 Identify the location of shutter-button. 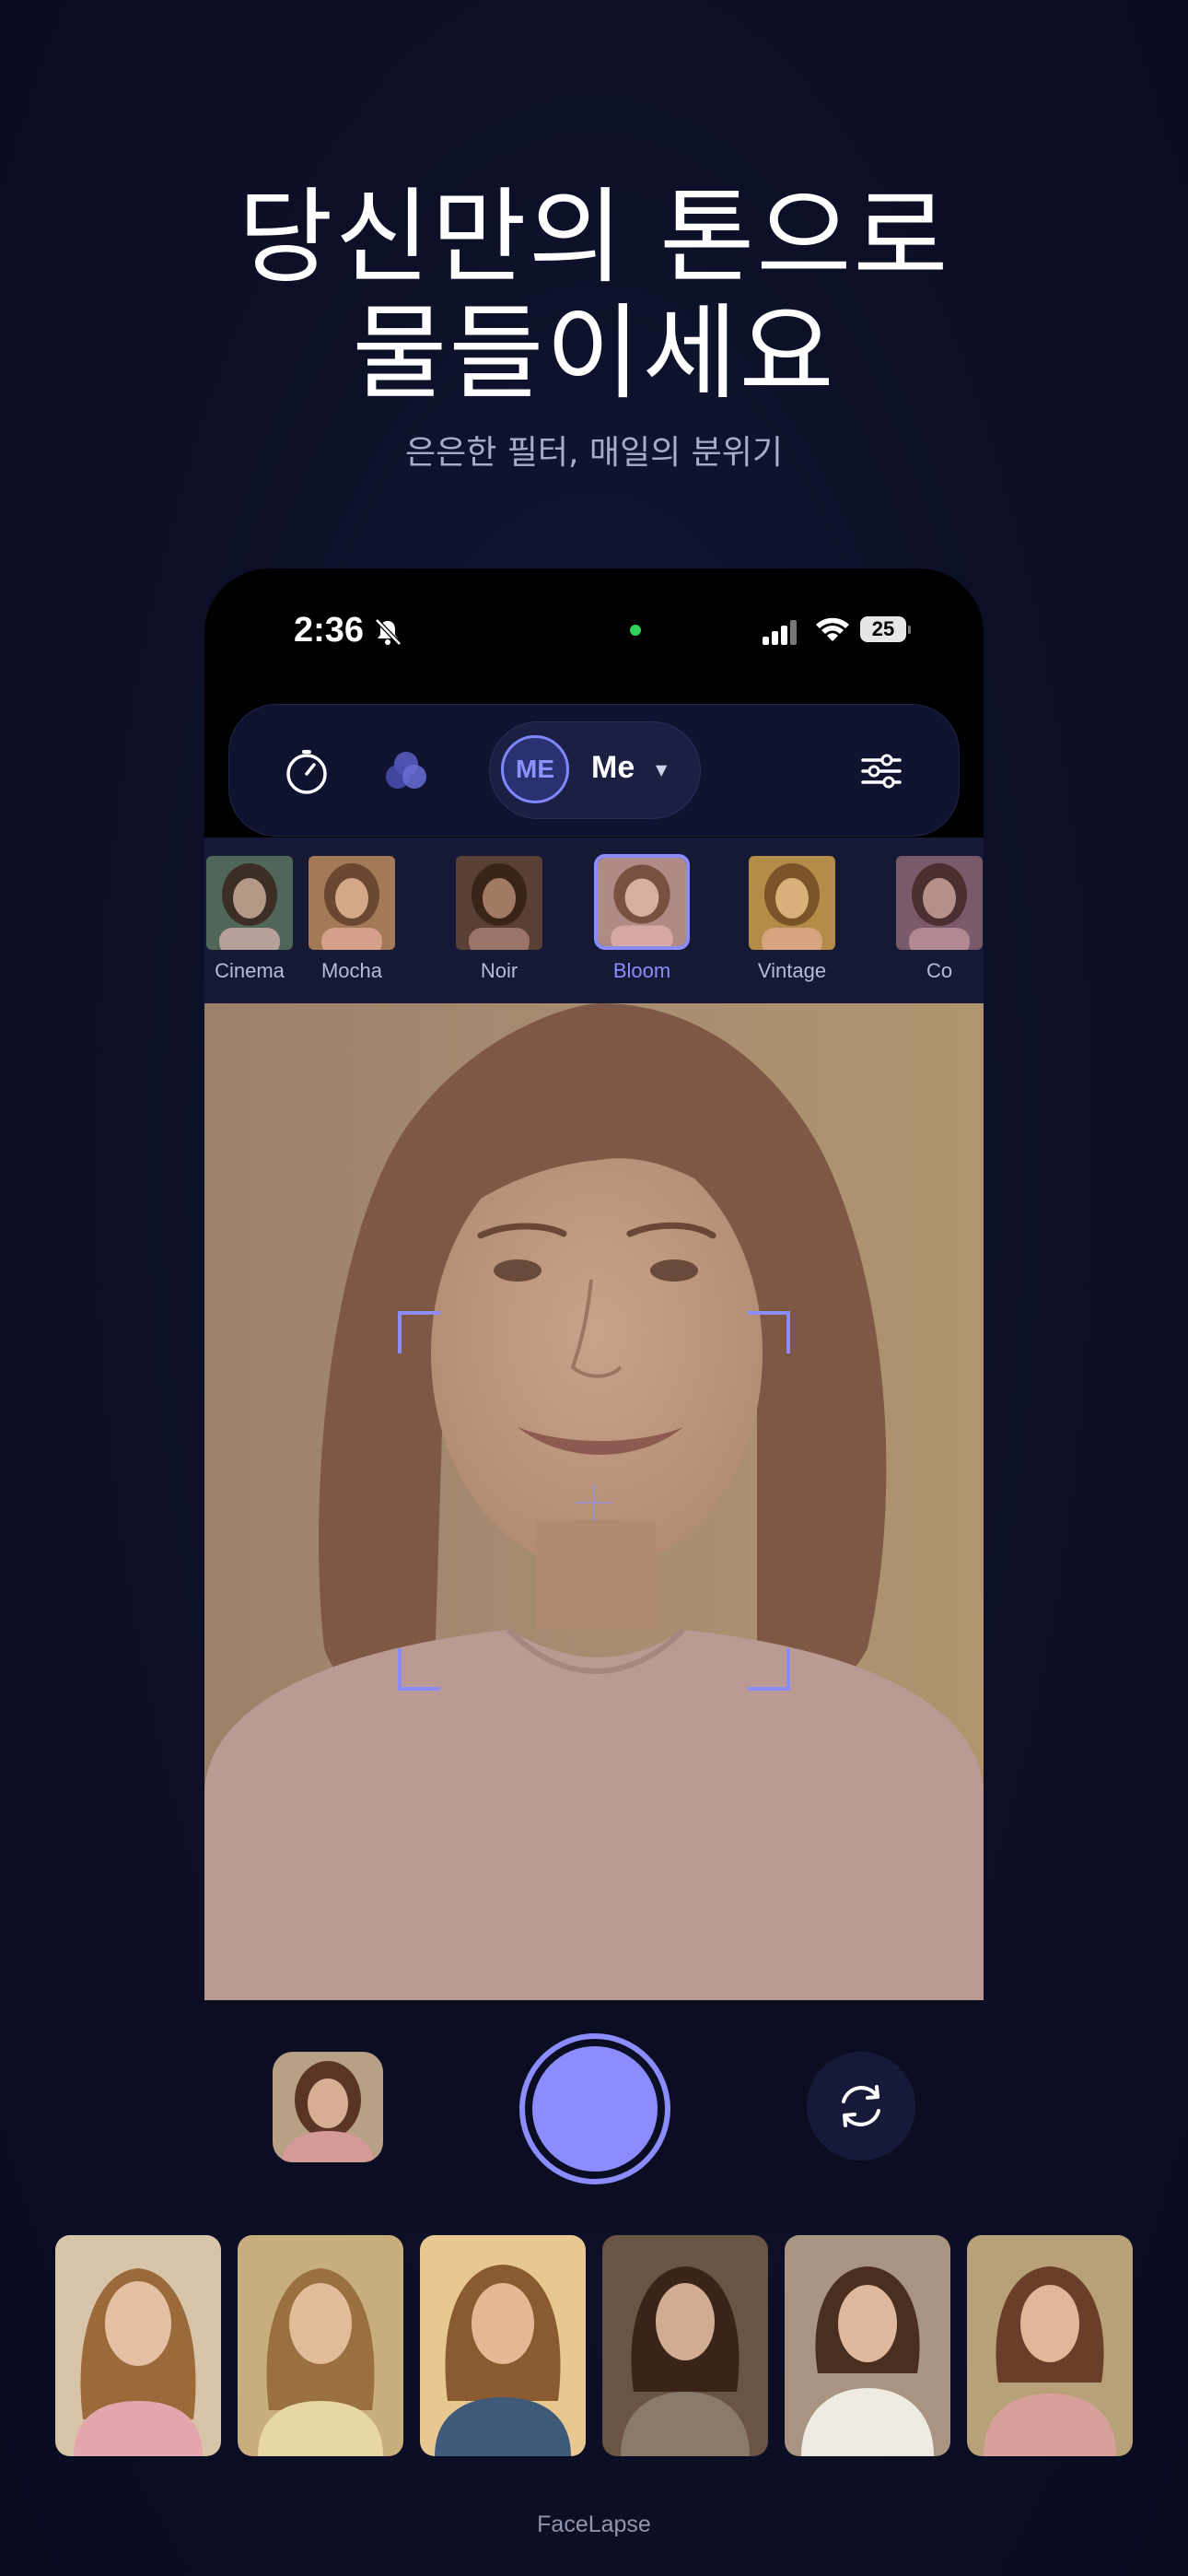
(594, 2108).